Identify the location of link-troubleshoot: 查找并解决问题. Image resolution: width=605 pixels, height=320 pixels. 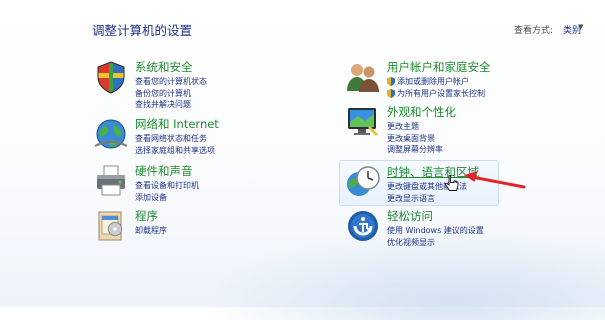
(171, 105).